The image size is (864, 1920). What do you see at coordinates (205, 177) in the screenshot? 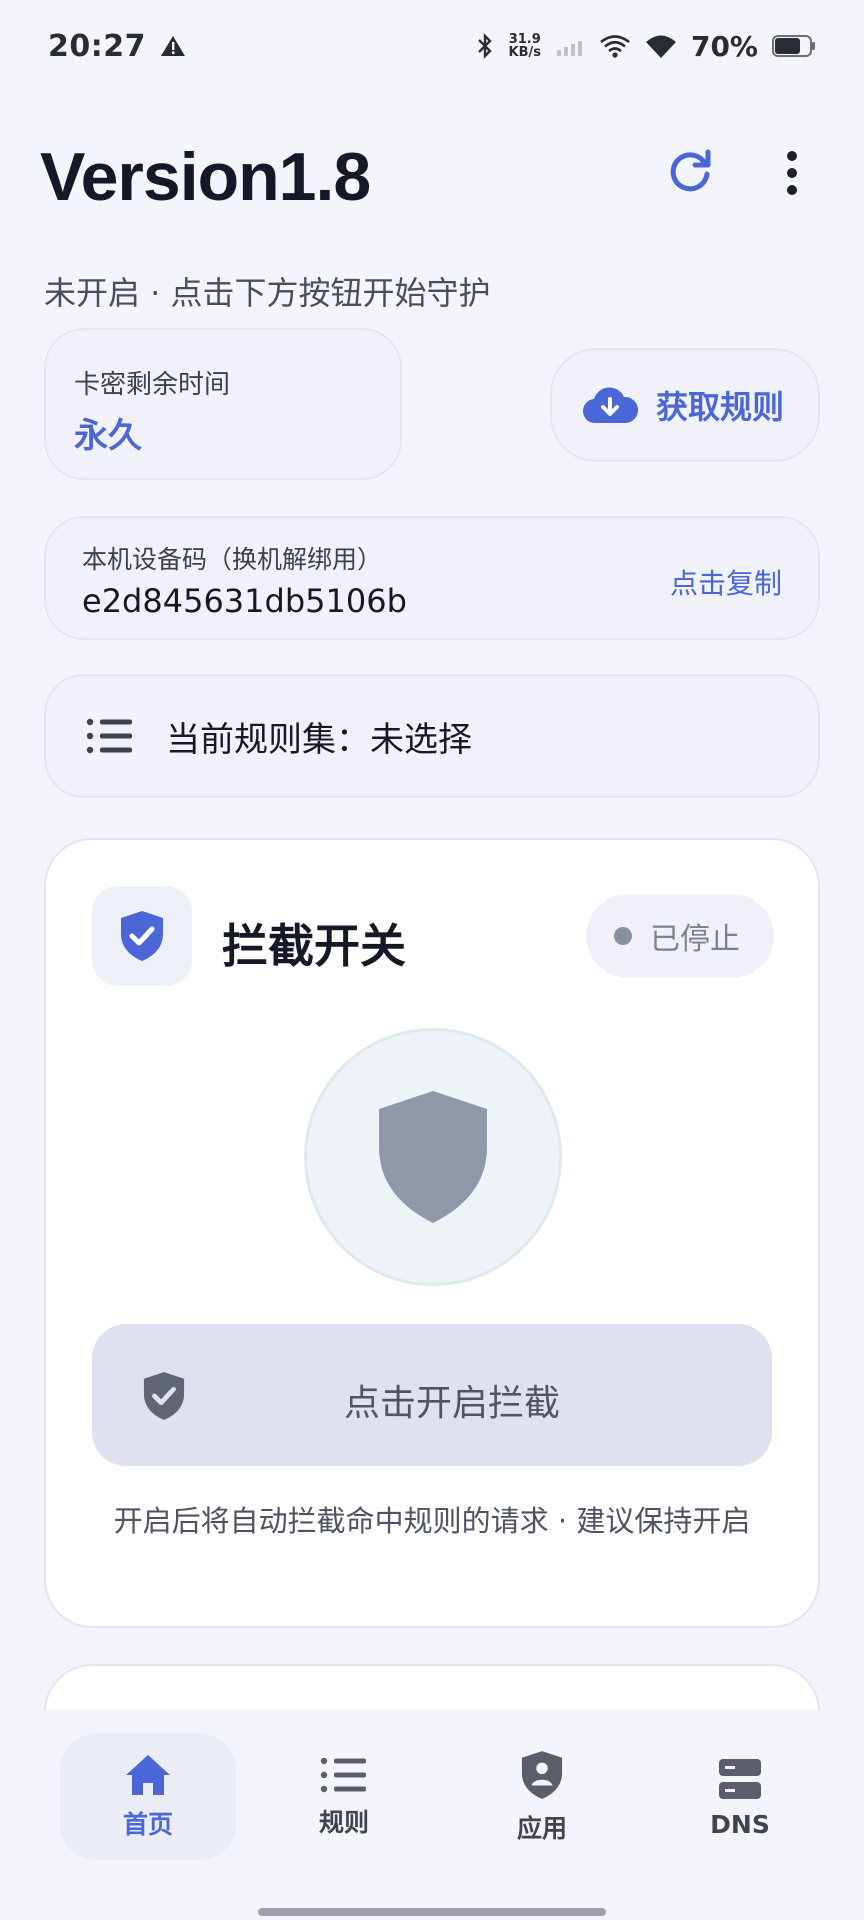
I see `page-title: Version1.8` at bounding box center [205, 177].